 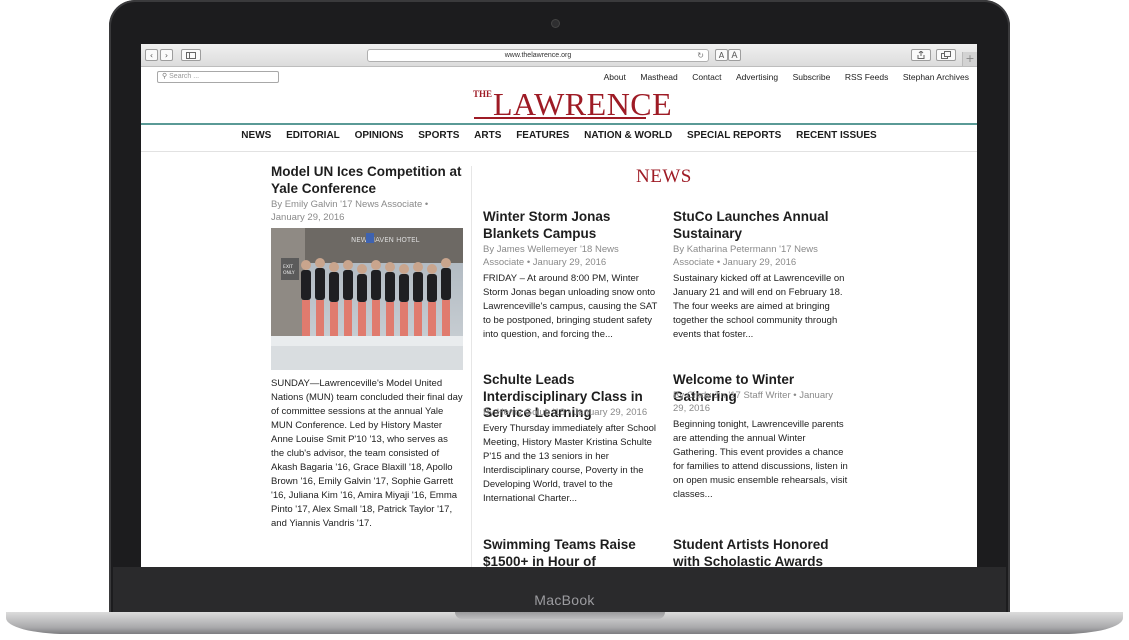 What do you see at coordinates (559, 124) in the screenshot?
I see `header-divider` at bounding box center [559, 124].